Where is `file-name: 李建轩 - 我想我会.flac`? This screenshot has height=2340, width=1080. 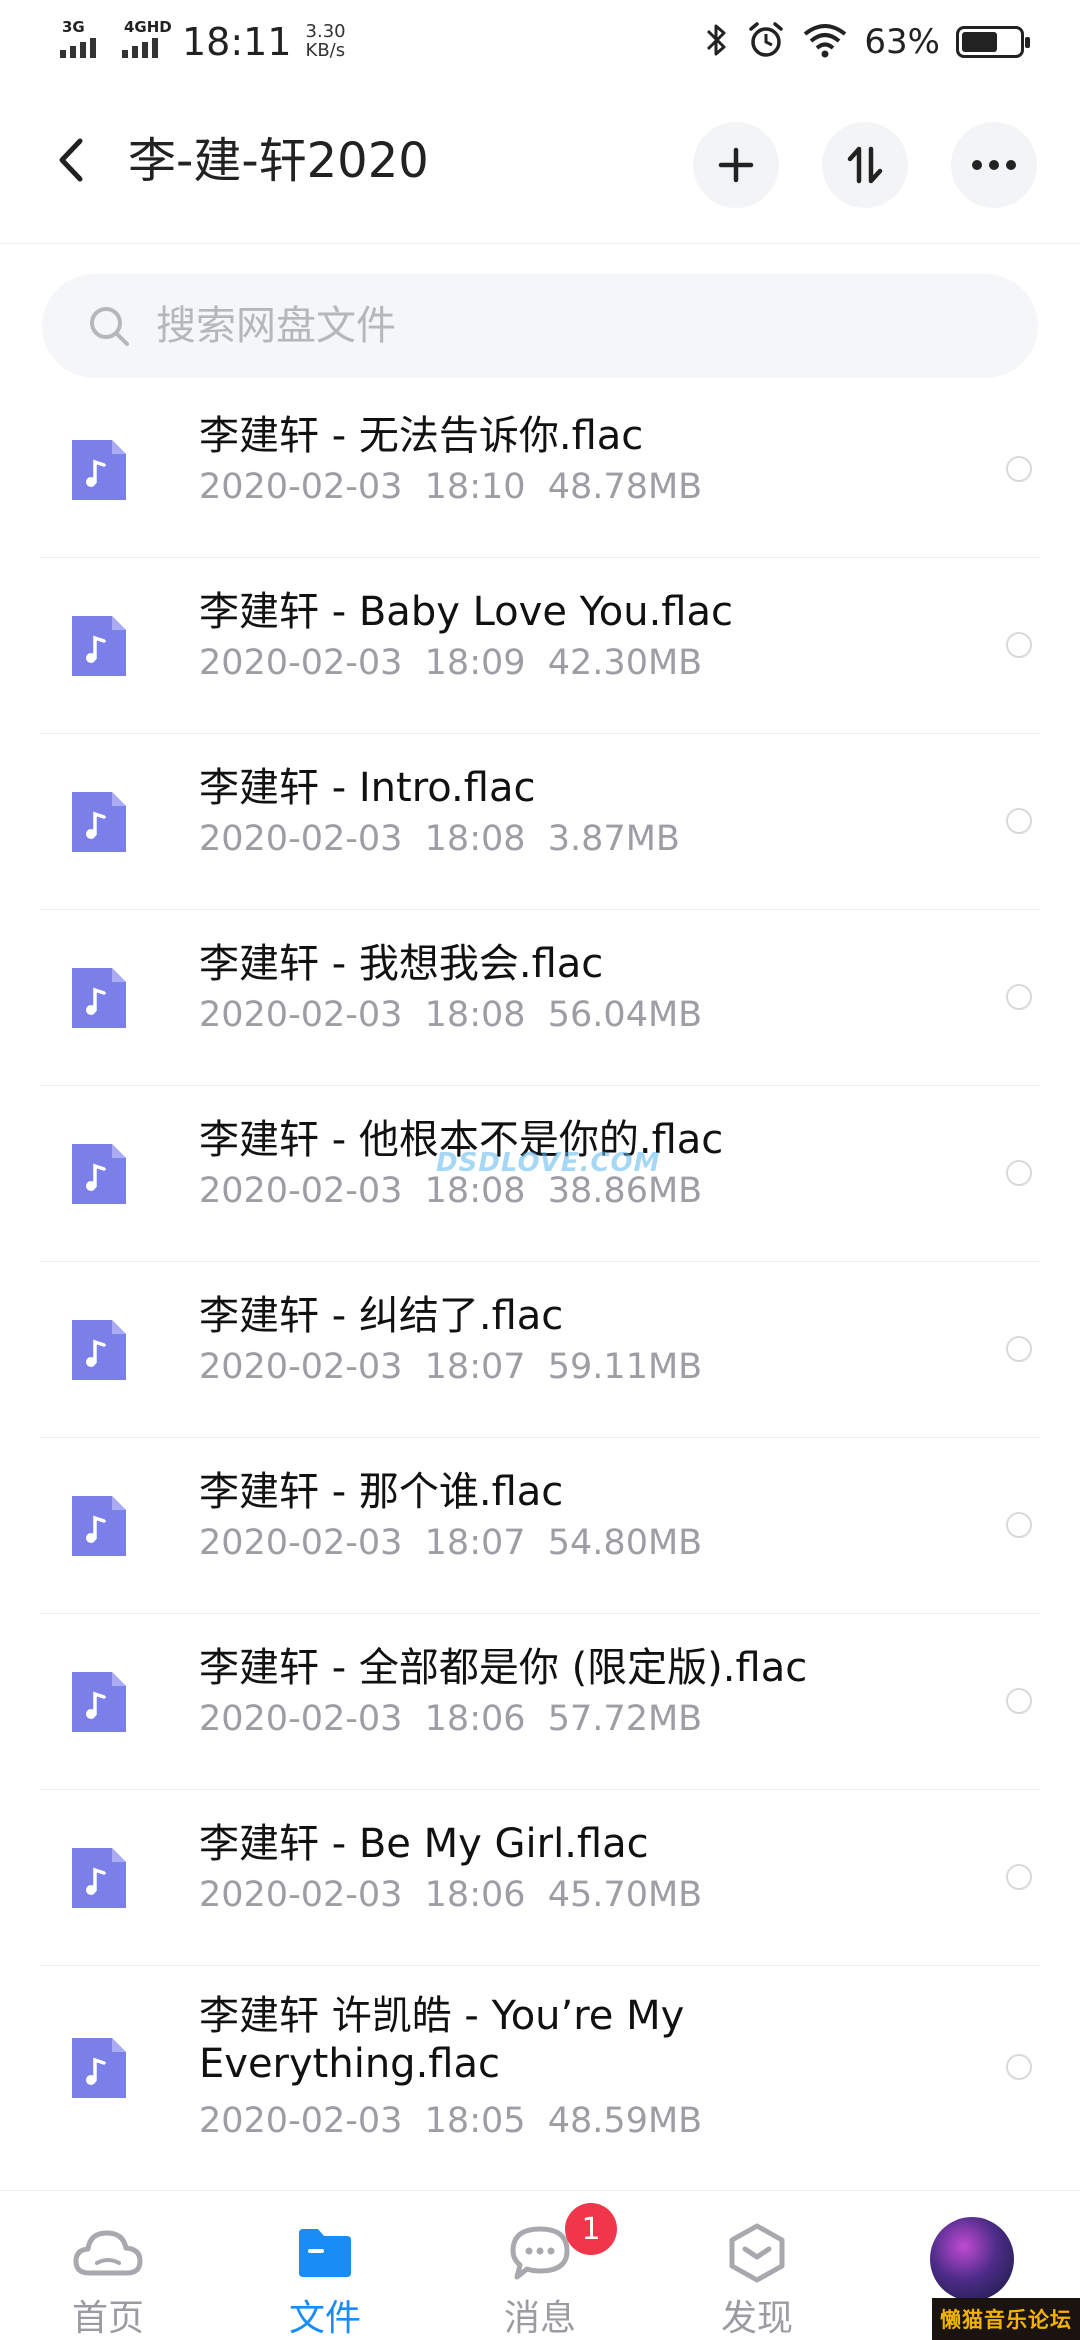
file-name: 李建轩 - 我想我会.flac is located at coordinates (401, 964).